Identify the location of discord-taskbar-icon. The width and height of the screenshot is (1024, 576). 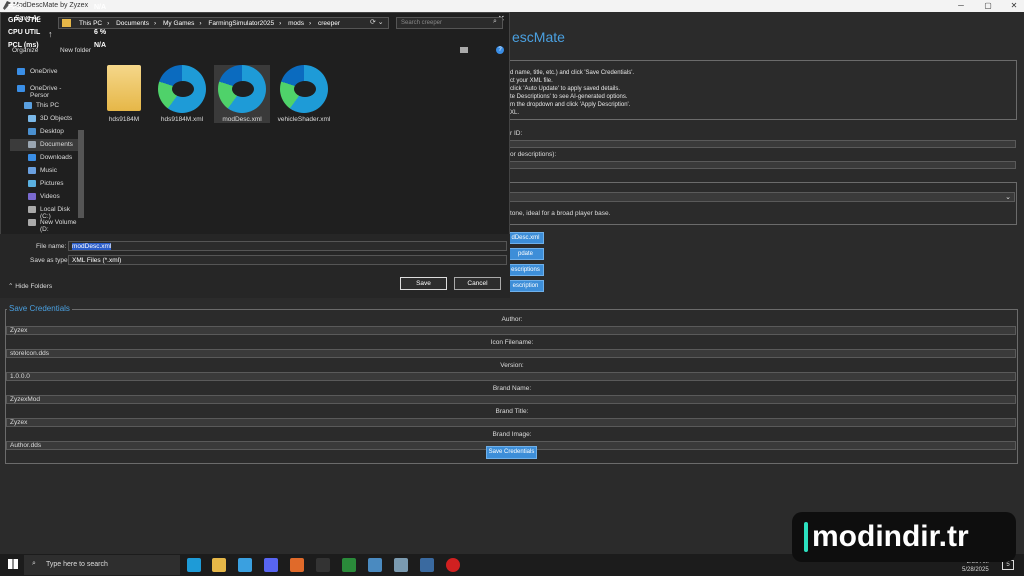
(271, 565).